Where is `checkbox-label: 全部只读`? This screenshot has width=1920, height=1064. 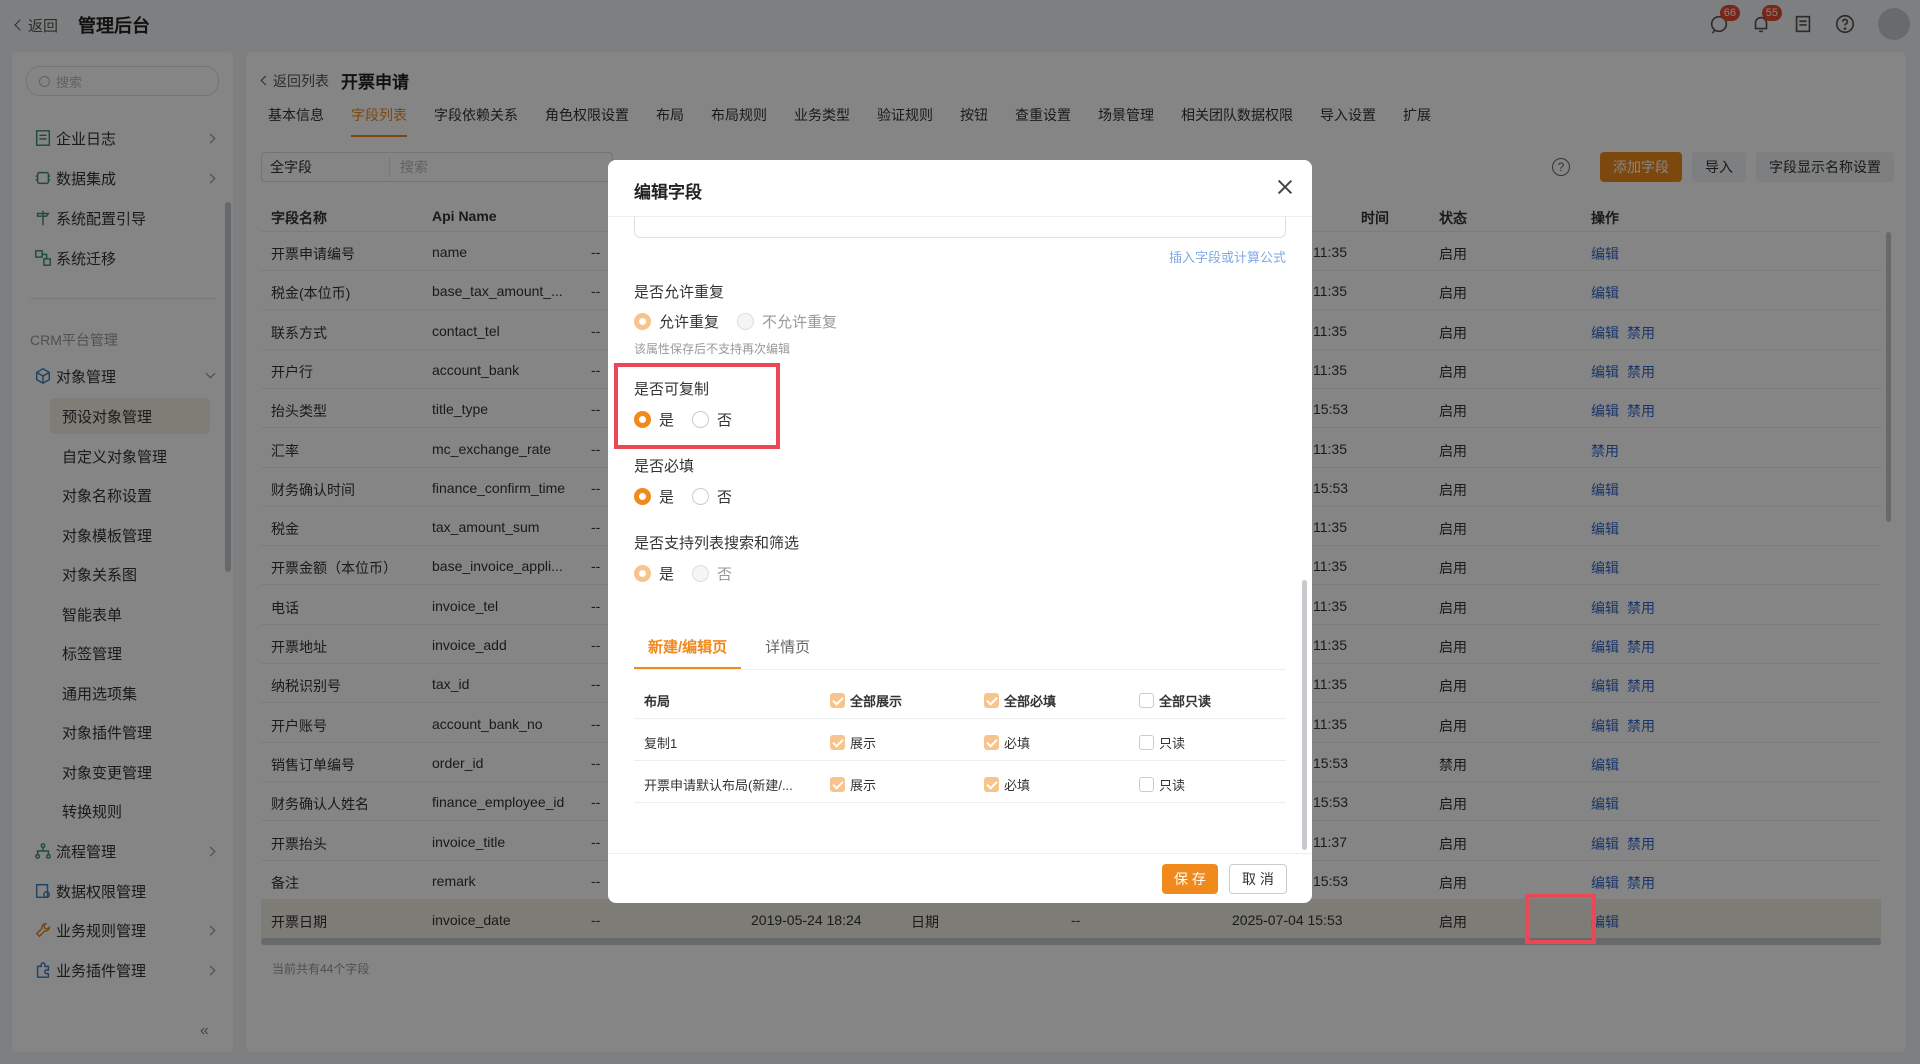
checkbox-label: 全部只读 is located at coordinates (1185, 701).